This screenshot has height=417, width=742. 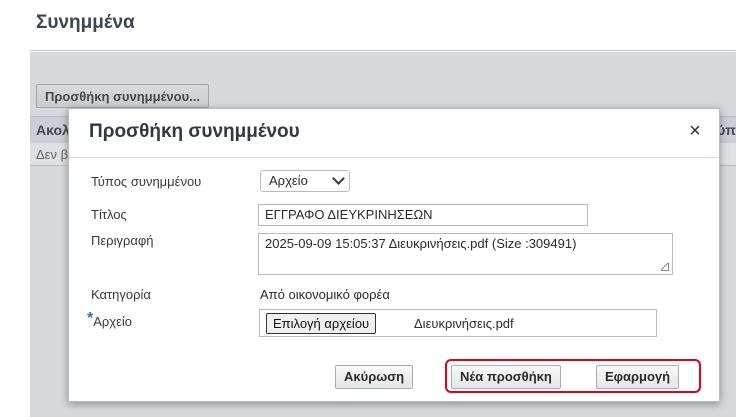 What do you see at coordinates (374, 377) in the screenshot?
I see `cancel-button: Ακύρωση` at bounding box center [374, 377].